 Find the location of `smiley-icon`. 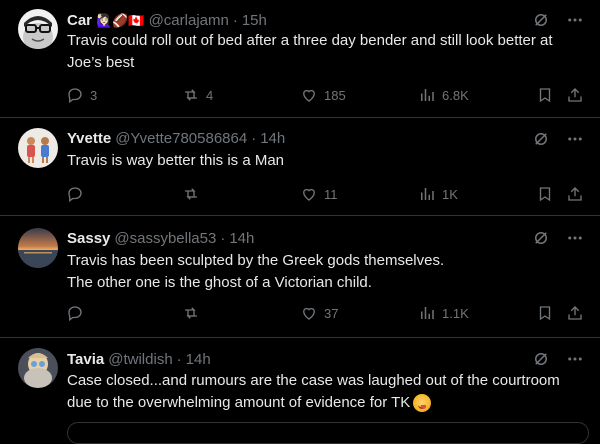

smiley-icon is located at coordinates (422, 403).